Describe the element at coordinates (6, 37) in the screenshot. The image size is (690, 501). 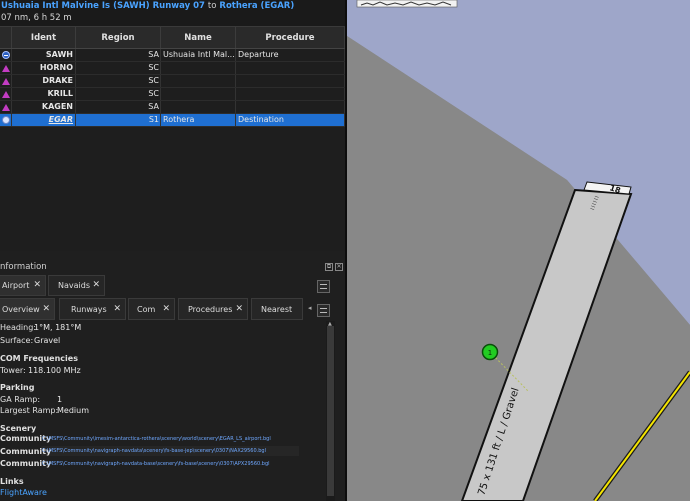
I see `header-icon-column` at that location.